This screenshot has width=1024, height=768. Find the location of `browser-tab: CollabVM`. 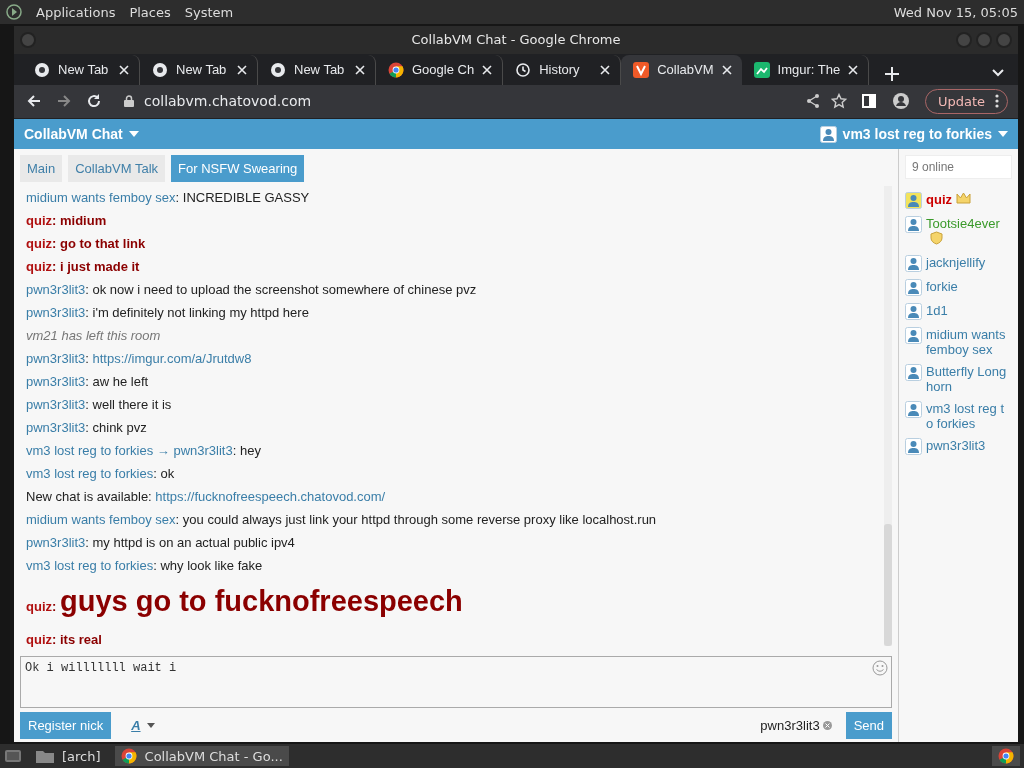

browser-tab: CollabVM is located at coordinates (681, 69).